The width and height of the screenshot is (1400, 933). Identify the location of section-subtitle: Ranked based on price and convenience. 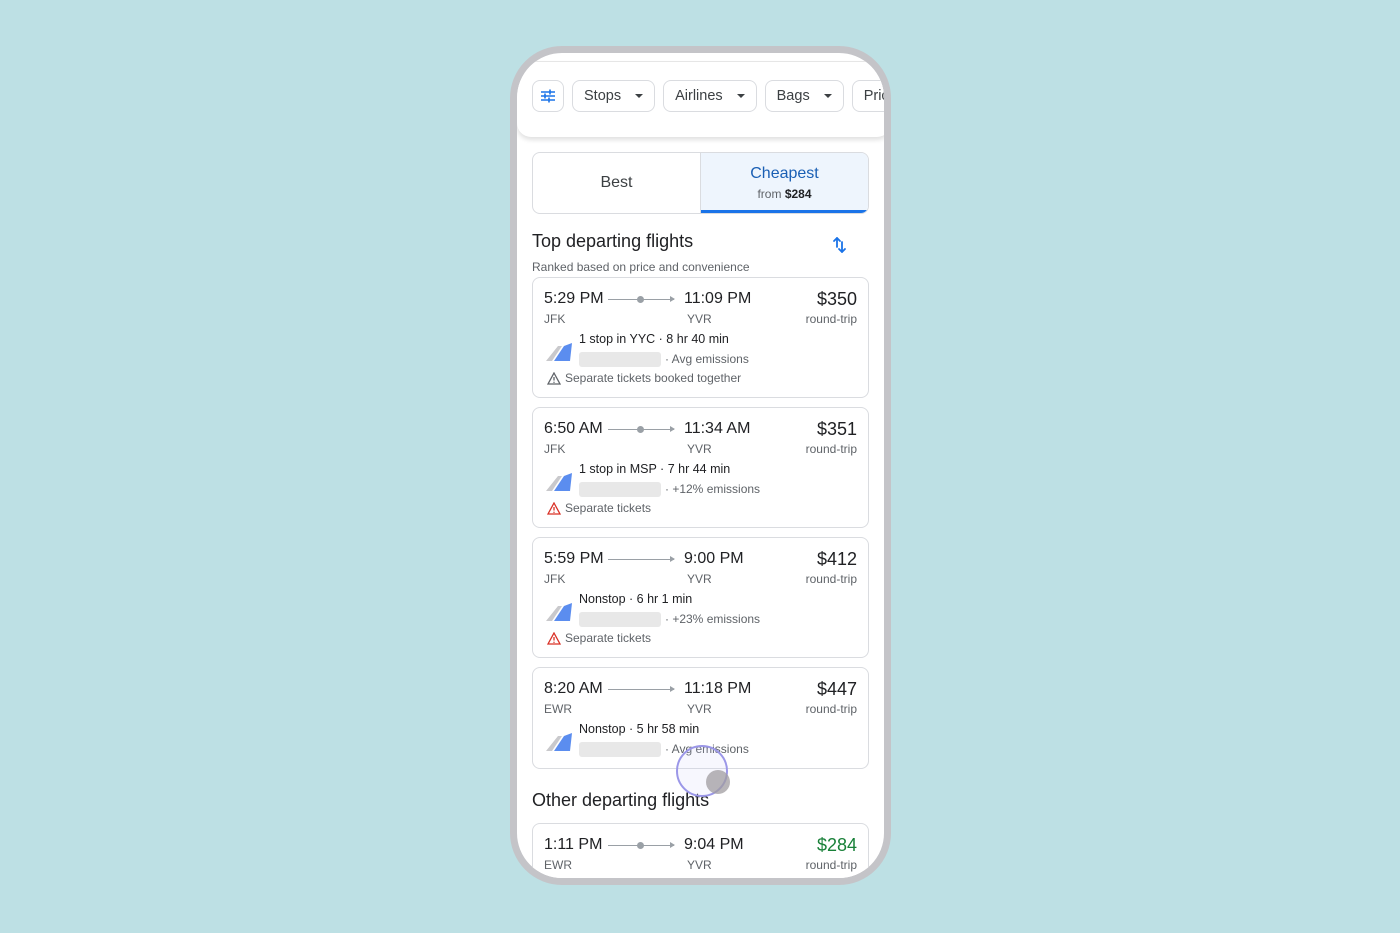
(641, 267).